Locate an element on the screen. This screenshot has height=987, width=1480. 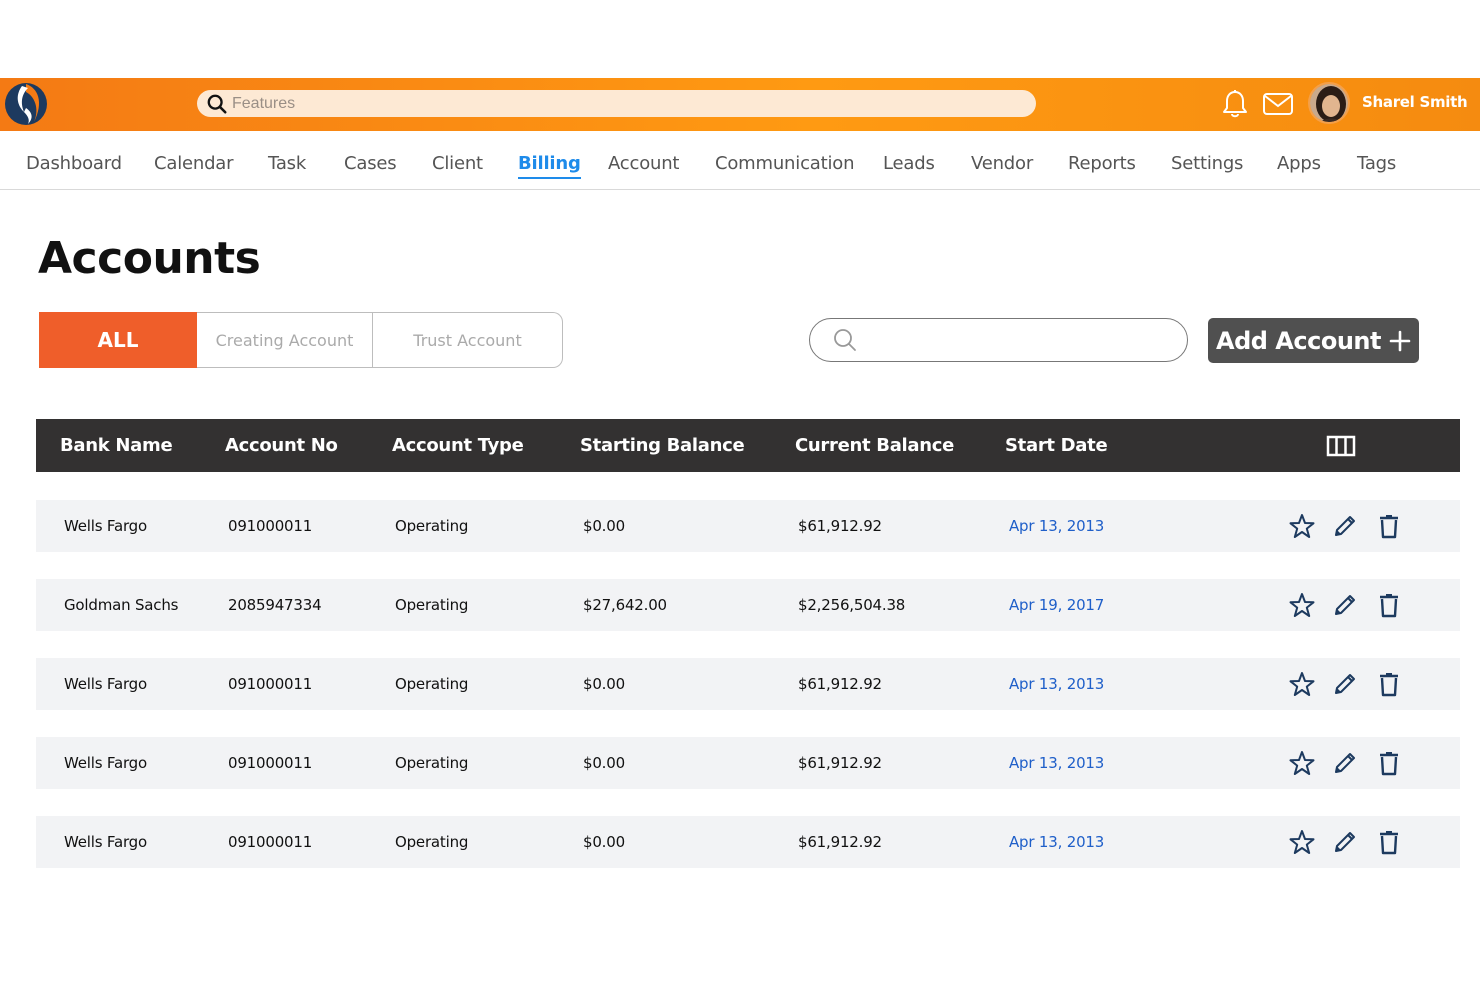
nav-reports: Reports is located at coordinates (1102, 163).